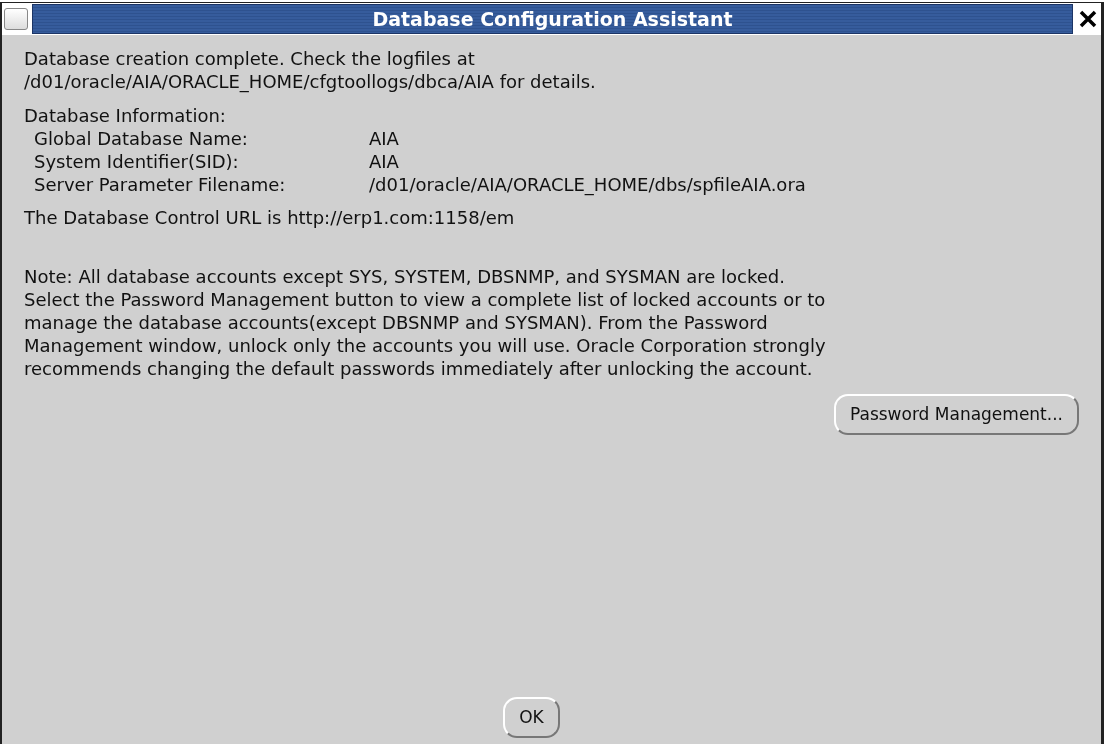  I want to click on note-message: Note: All database accounts except SYS, SYSTEM, DBSNMP, and SYSMAN are locked. Select the Password Management button to view a complete list of locked accounts or to manage the database accounts(except DBSNMP and SYSMAN). From the Password Management window, unlock only the accounts you will use. Oracle Corporation strongly recommends changing the default passwords immediately after unlocking the account., so click(425, 322).